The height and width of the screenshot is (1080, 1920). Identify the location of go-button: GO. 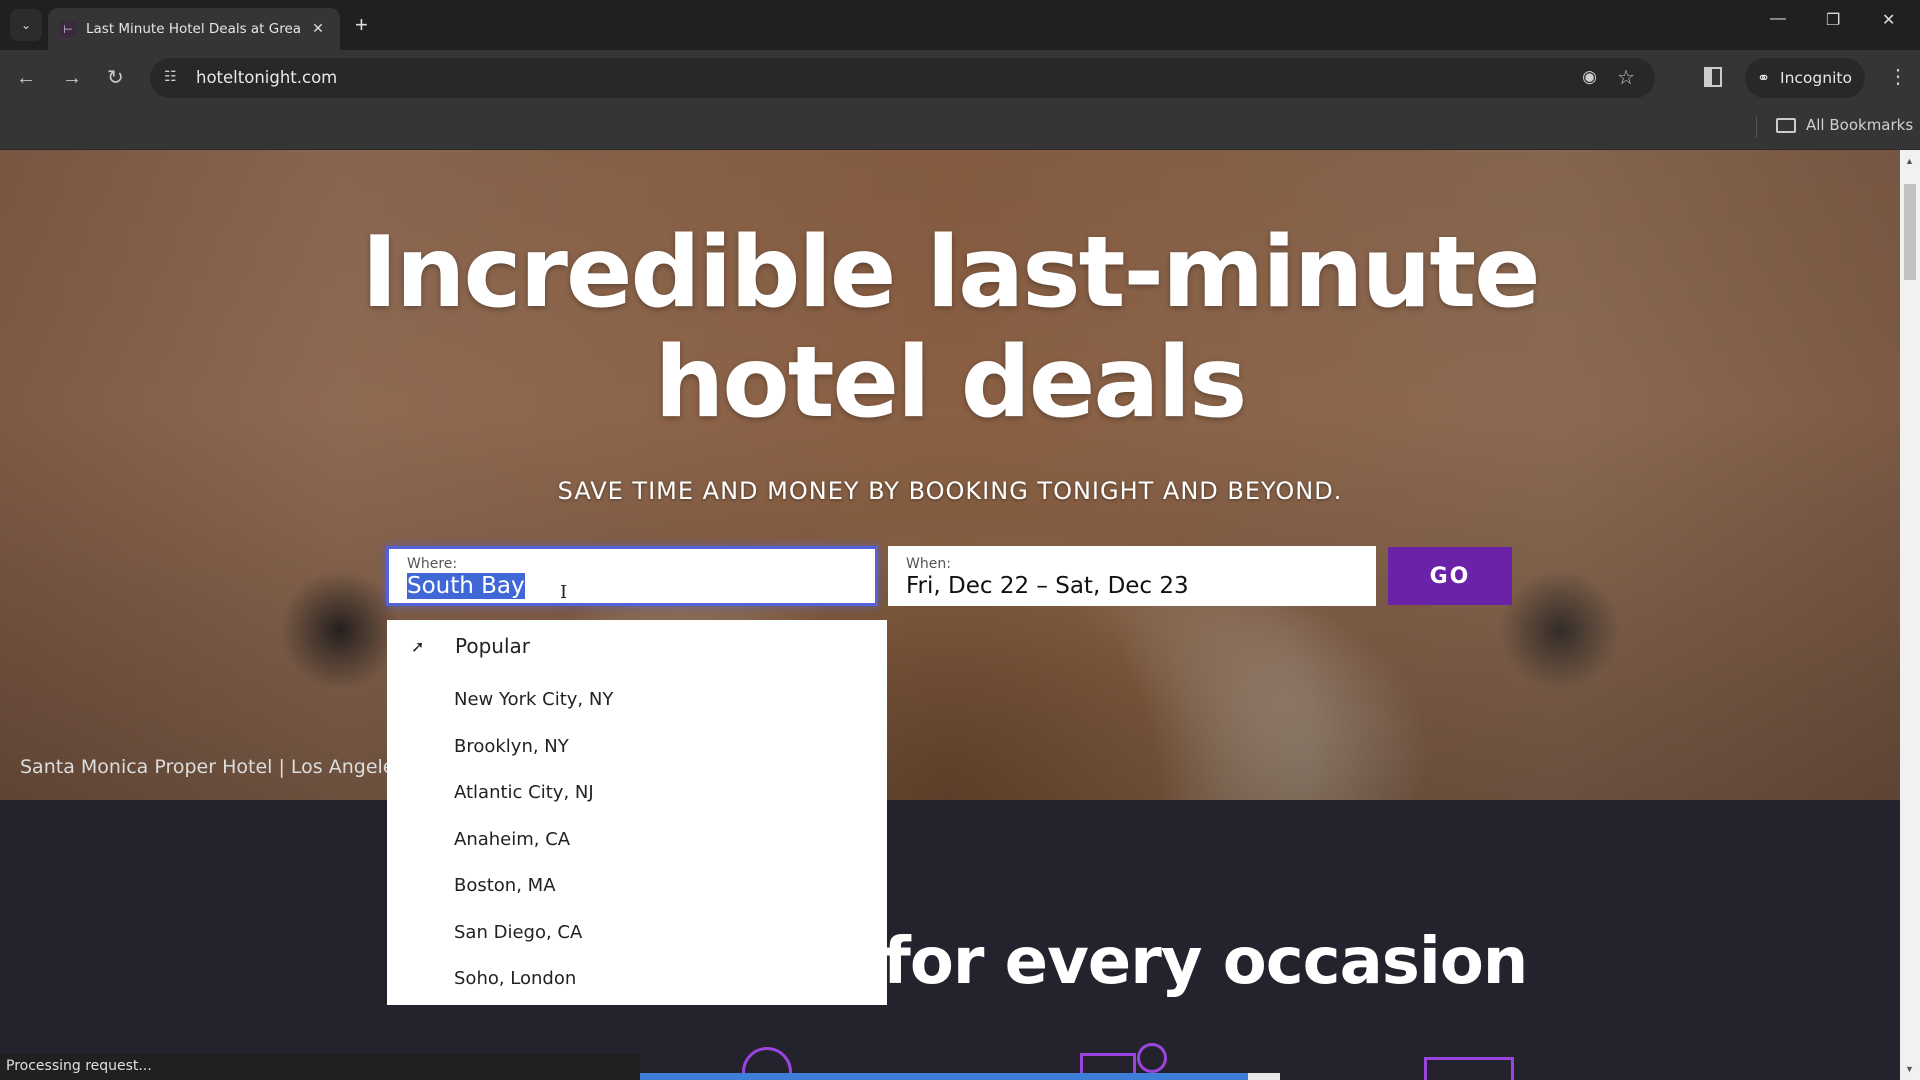
(1450, 576).